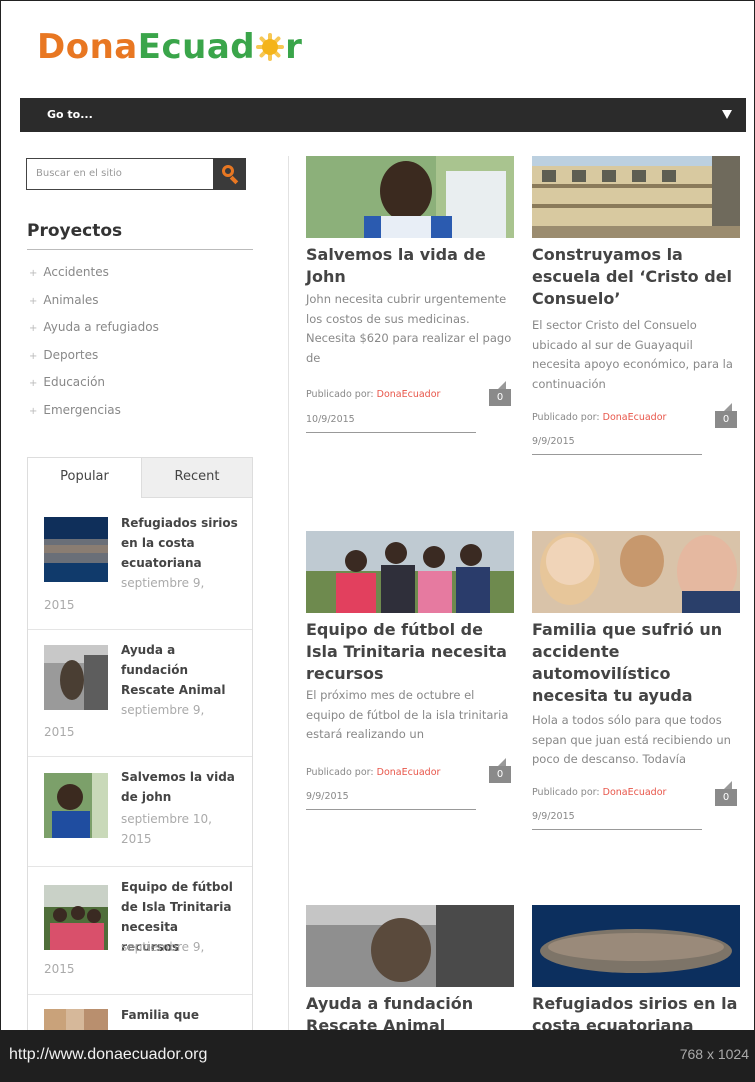 The width and height of the screenshot is (755, 1082). I want to click on category-item: + Emergencias, so click(94, 417).